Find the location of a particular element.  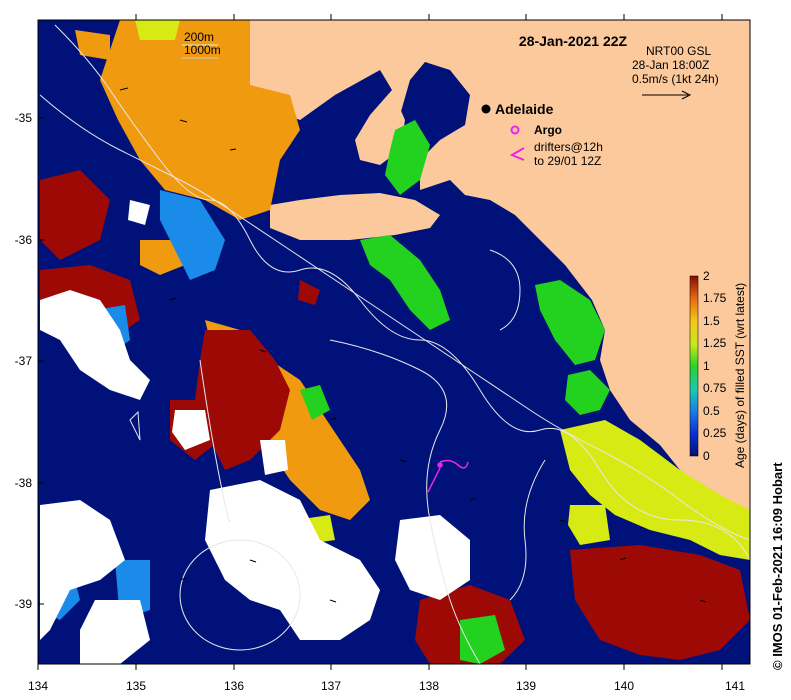

x-tick-label: 141 is located at coordinates (735, 686).